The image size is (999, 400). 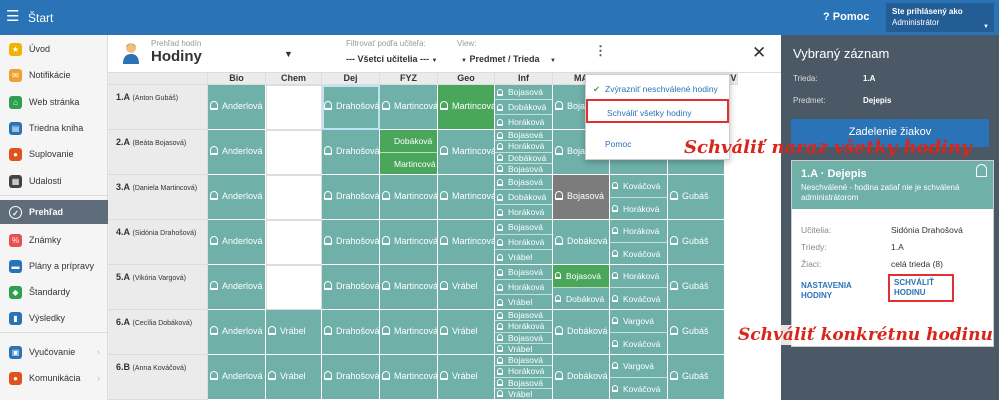 What do you see at coordinates (54, 212) in the screenshot?
I see `sidebar-item-6: ✓ Prehľad` at bounding box center [54, 212].